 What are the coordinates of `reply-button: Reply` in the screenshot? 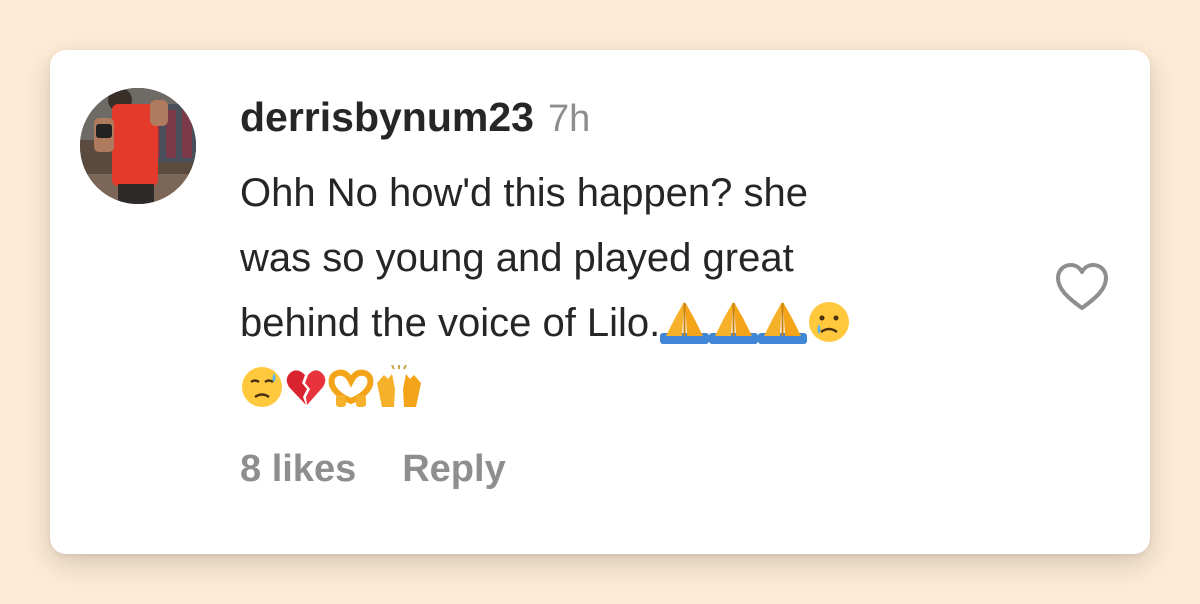 It's located at (453, 469).